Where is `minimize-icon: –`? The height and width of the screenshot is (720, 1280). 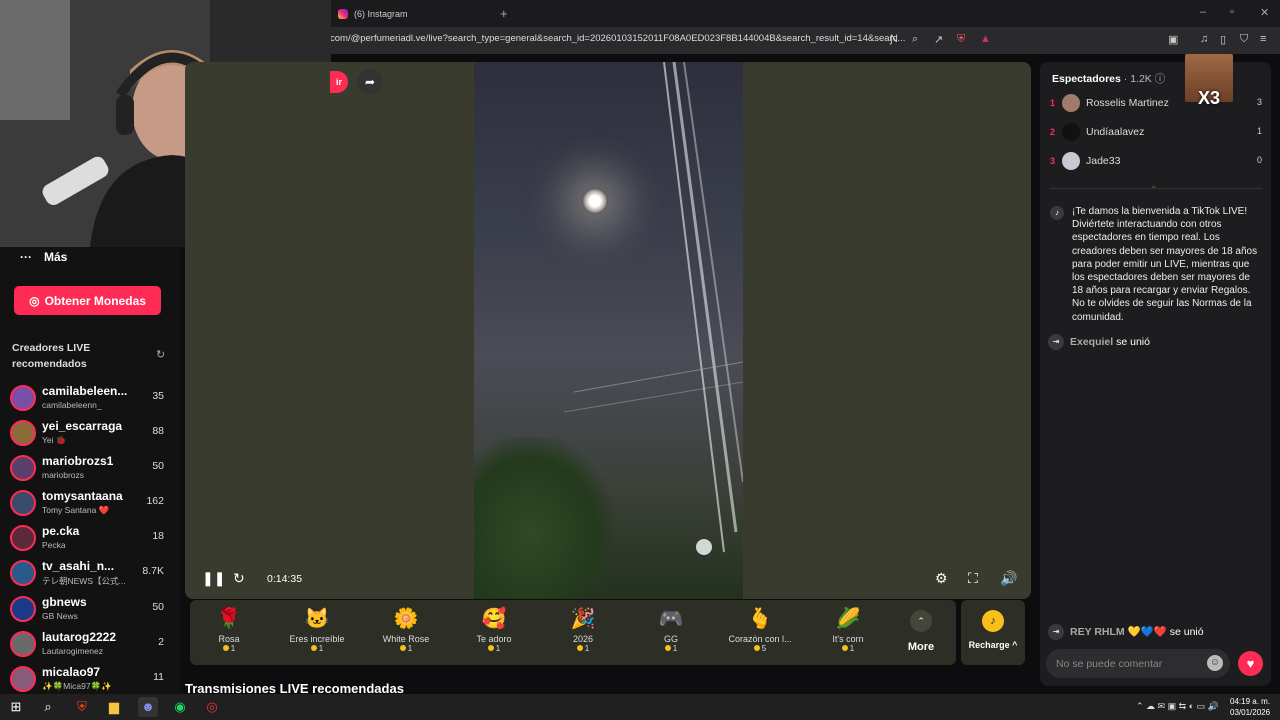
minimize-icon: – is located at coordinates (1203, 12).